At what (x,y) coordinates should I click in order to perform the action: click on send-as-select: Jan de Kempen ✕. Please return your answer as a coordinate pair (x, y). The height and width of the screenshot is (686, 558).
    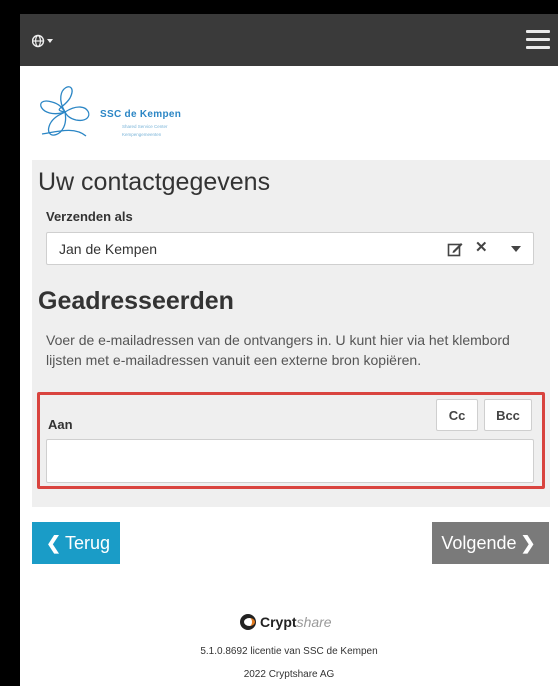
    Looking at the image, I should click on (290, 248).